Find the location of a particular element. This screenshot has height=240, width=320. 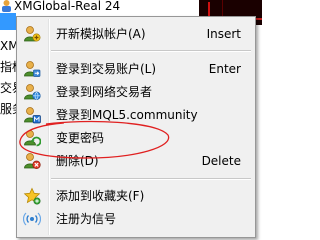

change-password-icon is located at coordinates (32, 138).